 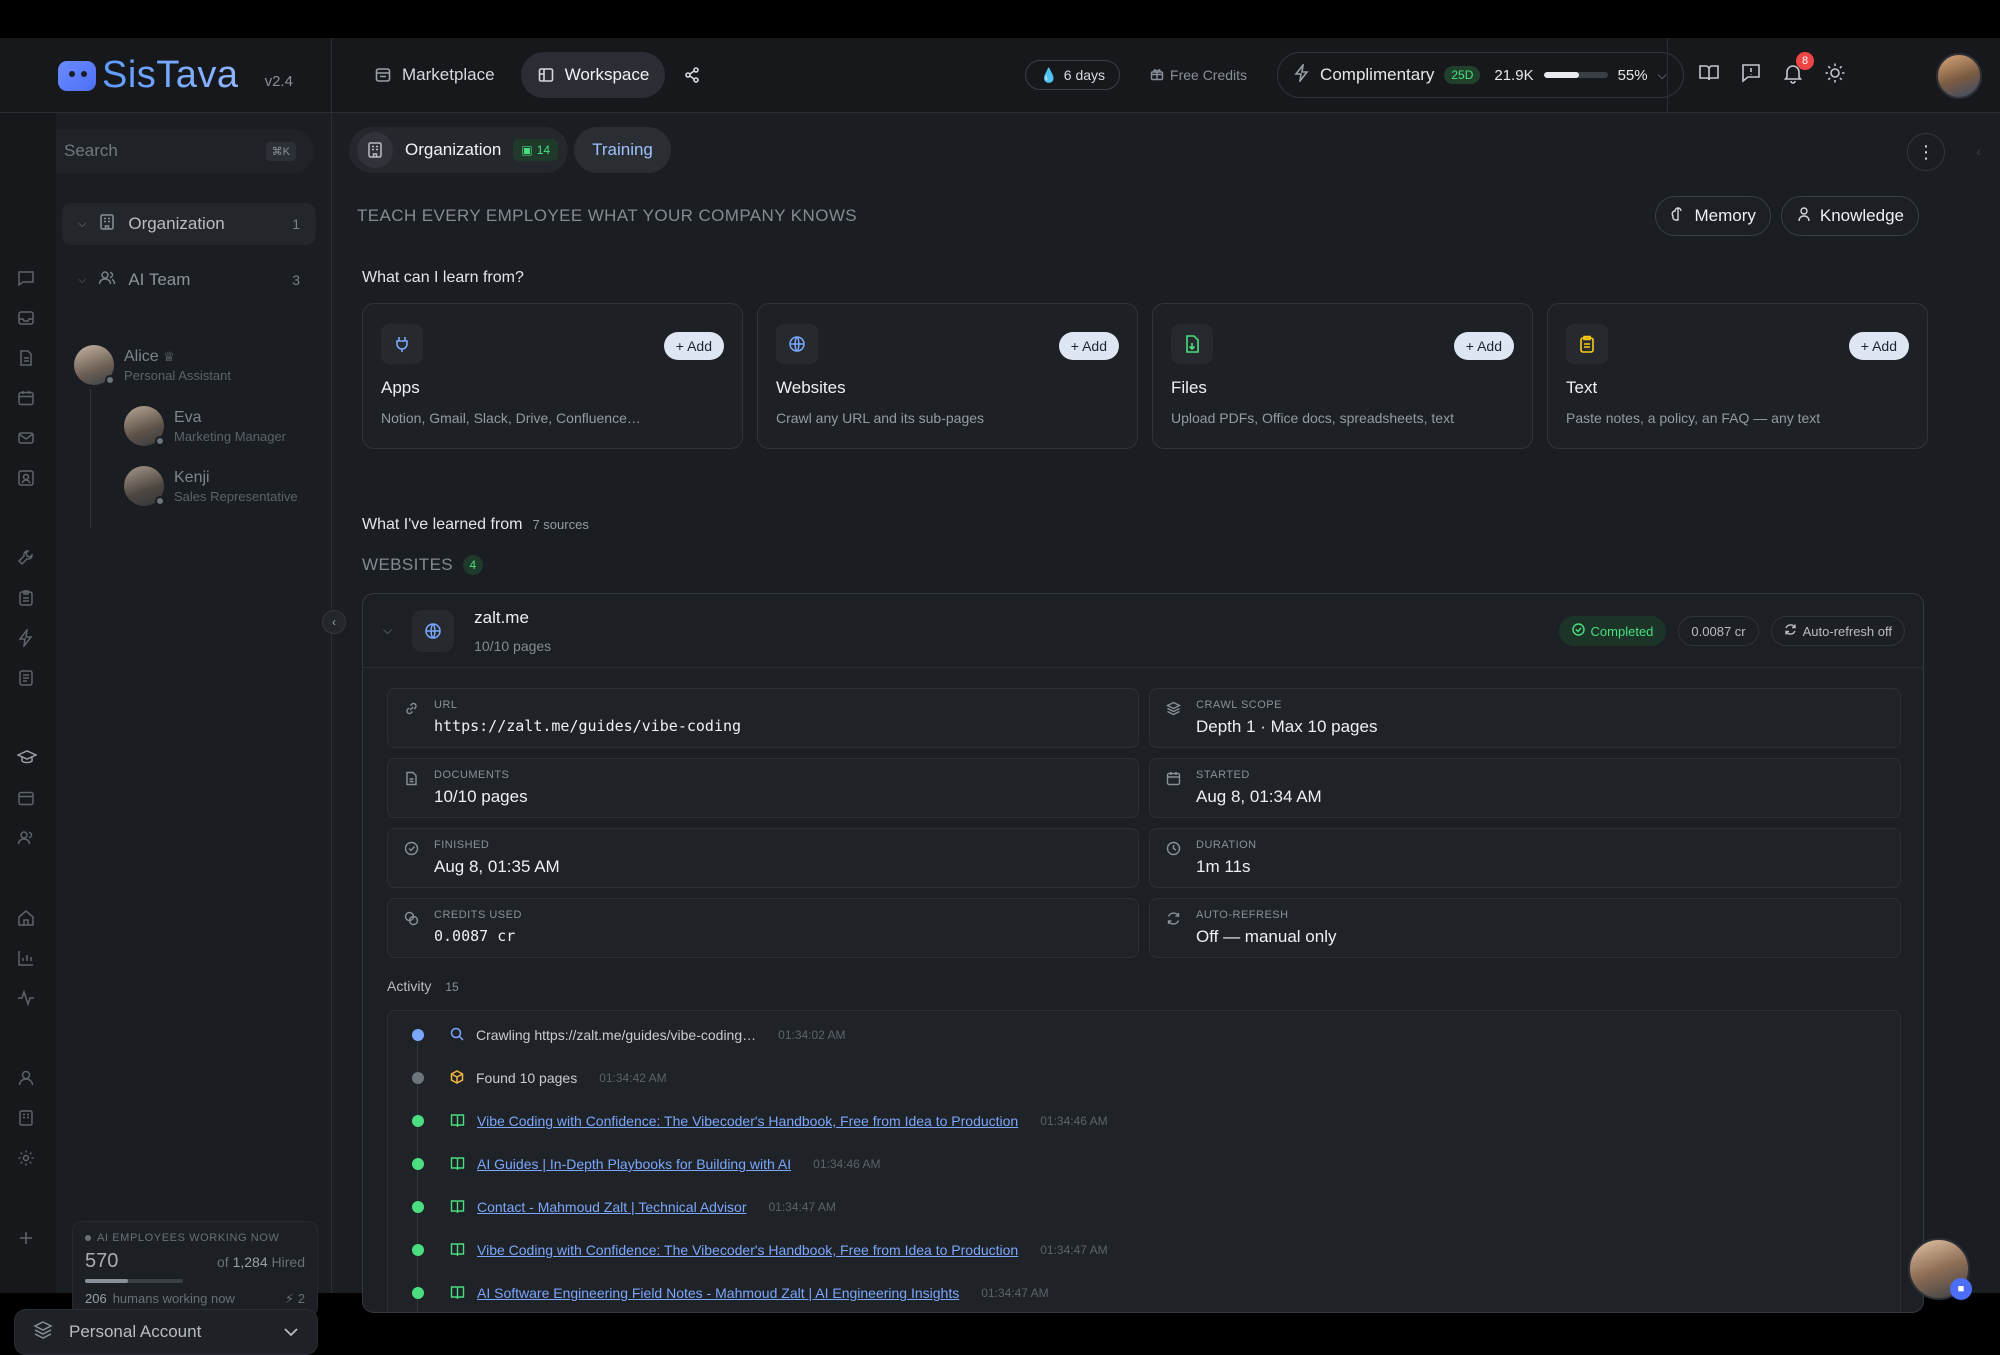 I want to click on add-text-button: + Add, so click(x=1878, y=346).